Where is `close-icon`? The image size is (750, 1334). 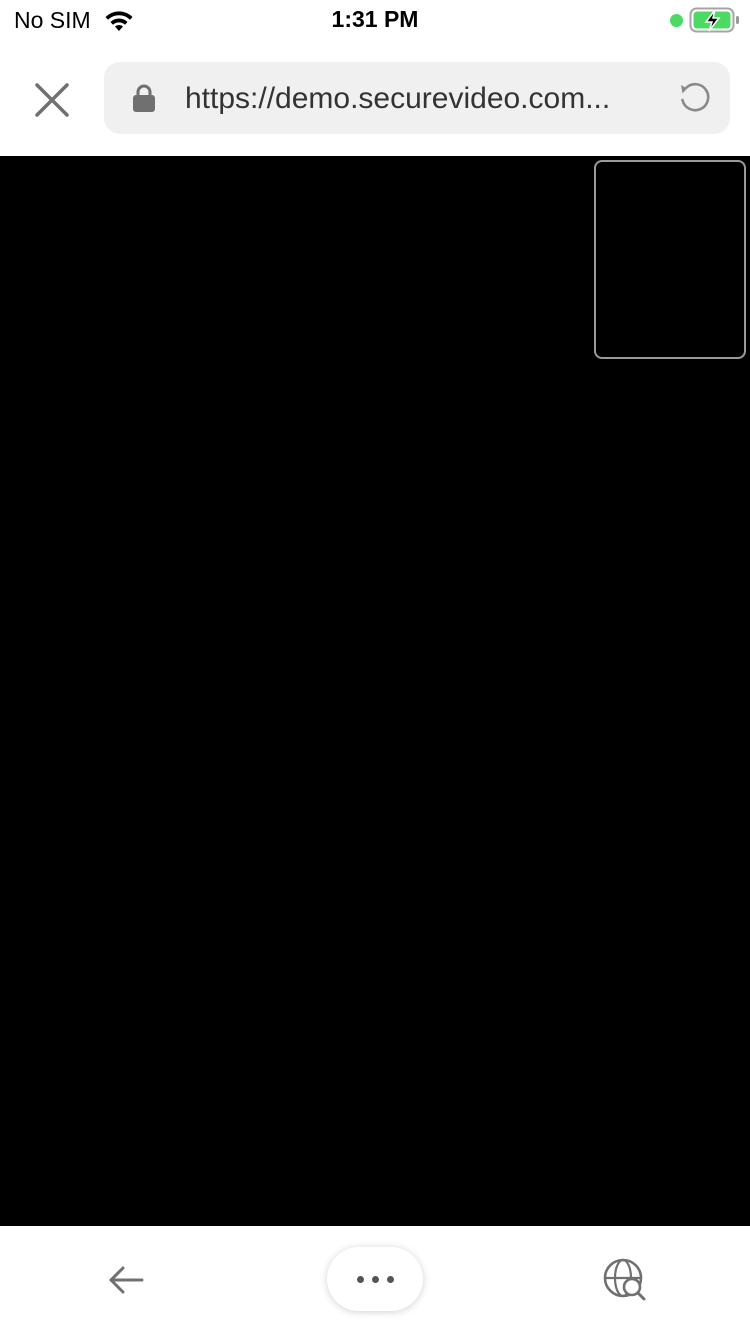
close-icon is located at coordinates (52, 100).